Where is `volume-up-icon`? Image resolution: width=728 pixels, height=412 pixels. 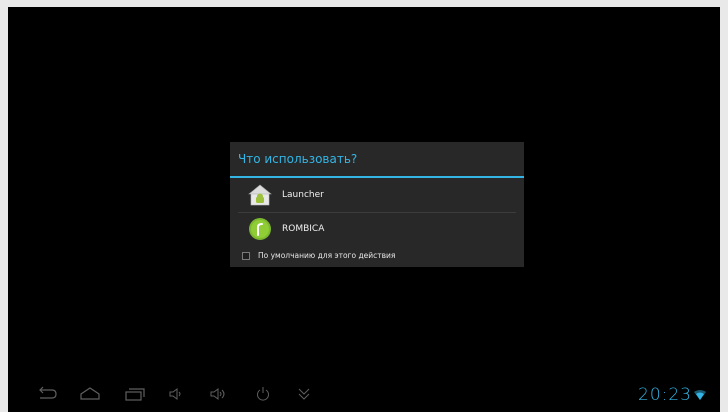 volume-up-icon is located at coordinates (220, 394).